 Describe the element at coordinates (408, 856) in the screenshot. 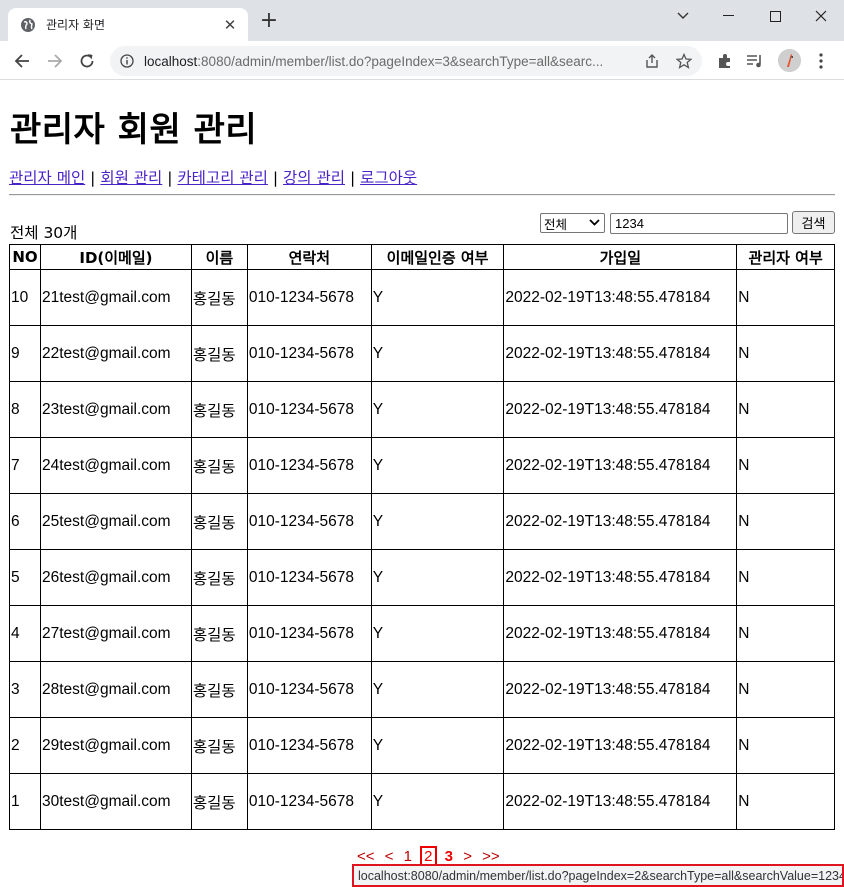

I see `page-link-1: 1` at that location.